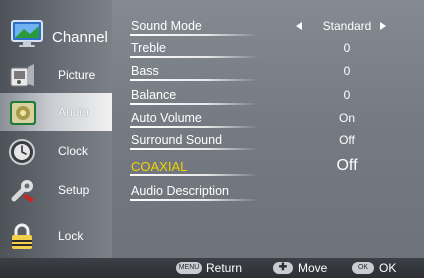  What do you see at coordinates (363, 268) in the screenshot?
I see `ok-key-icon: OK` at bounding box center [363, 268].